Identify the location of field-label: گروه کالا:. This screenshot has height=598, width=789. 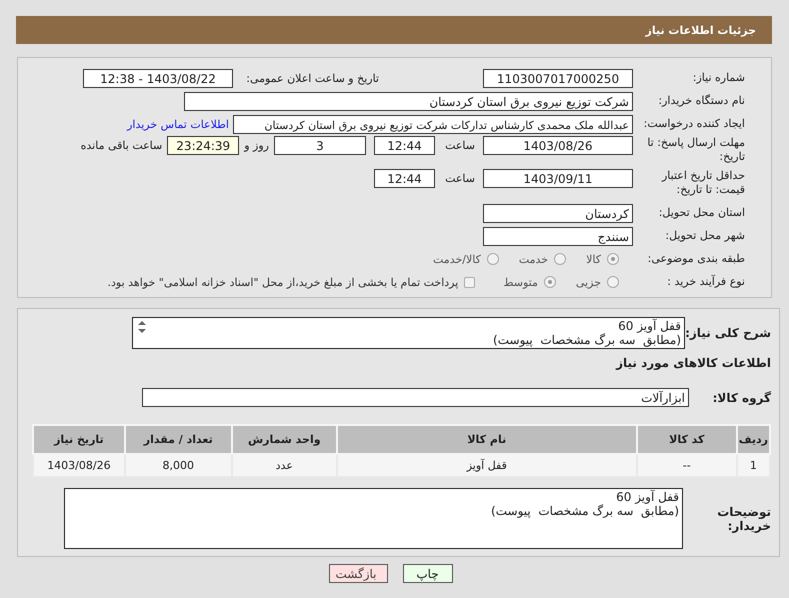
(741, 397).